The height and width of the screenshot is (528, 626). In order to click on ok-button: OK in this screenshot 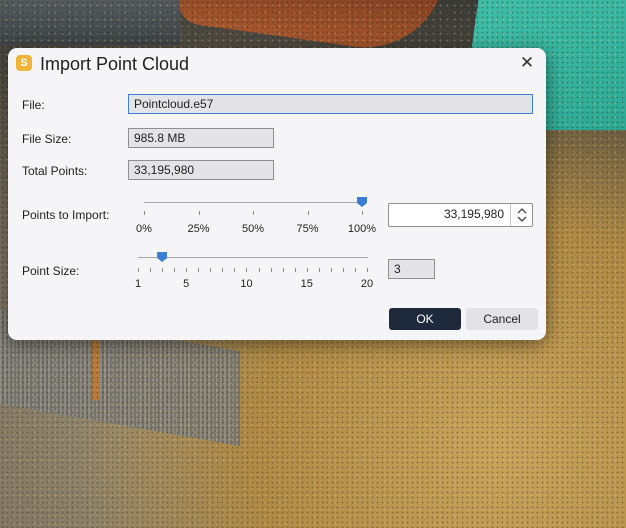, I will do `click(425, 319)`.